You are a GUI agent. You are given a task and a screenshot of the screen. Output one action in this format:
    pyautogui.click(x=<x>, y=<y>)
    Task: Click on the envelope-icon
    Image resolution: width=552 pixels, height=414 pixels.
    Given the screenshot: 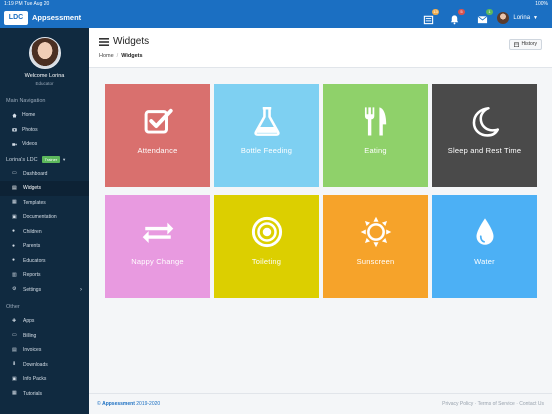 What is the action you would take?
    pyautogui.click(x=482, y=19)
    